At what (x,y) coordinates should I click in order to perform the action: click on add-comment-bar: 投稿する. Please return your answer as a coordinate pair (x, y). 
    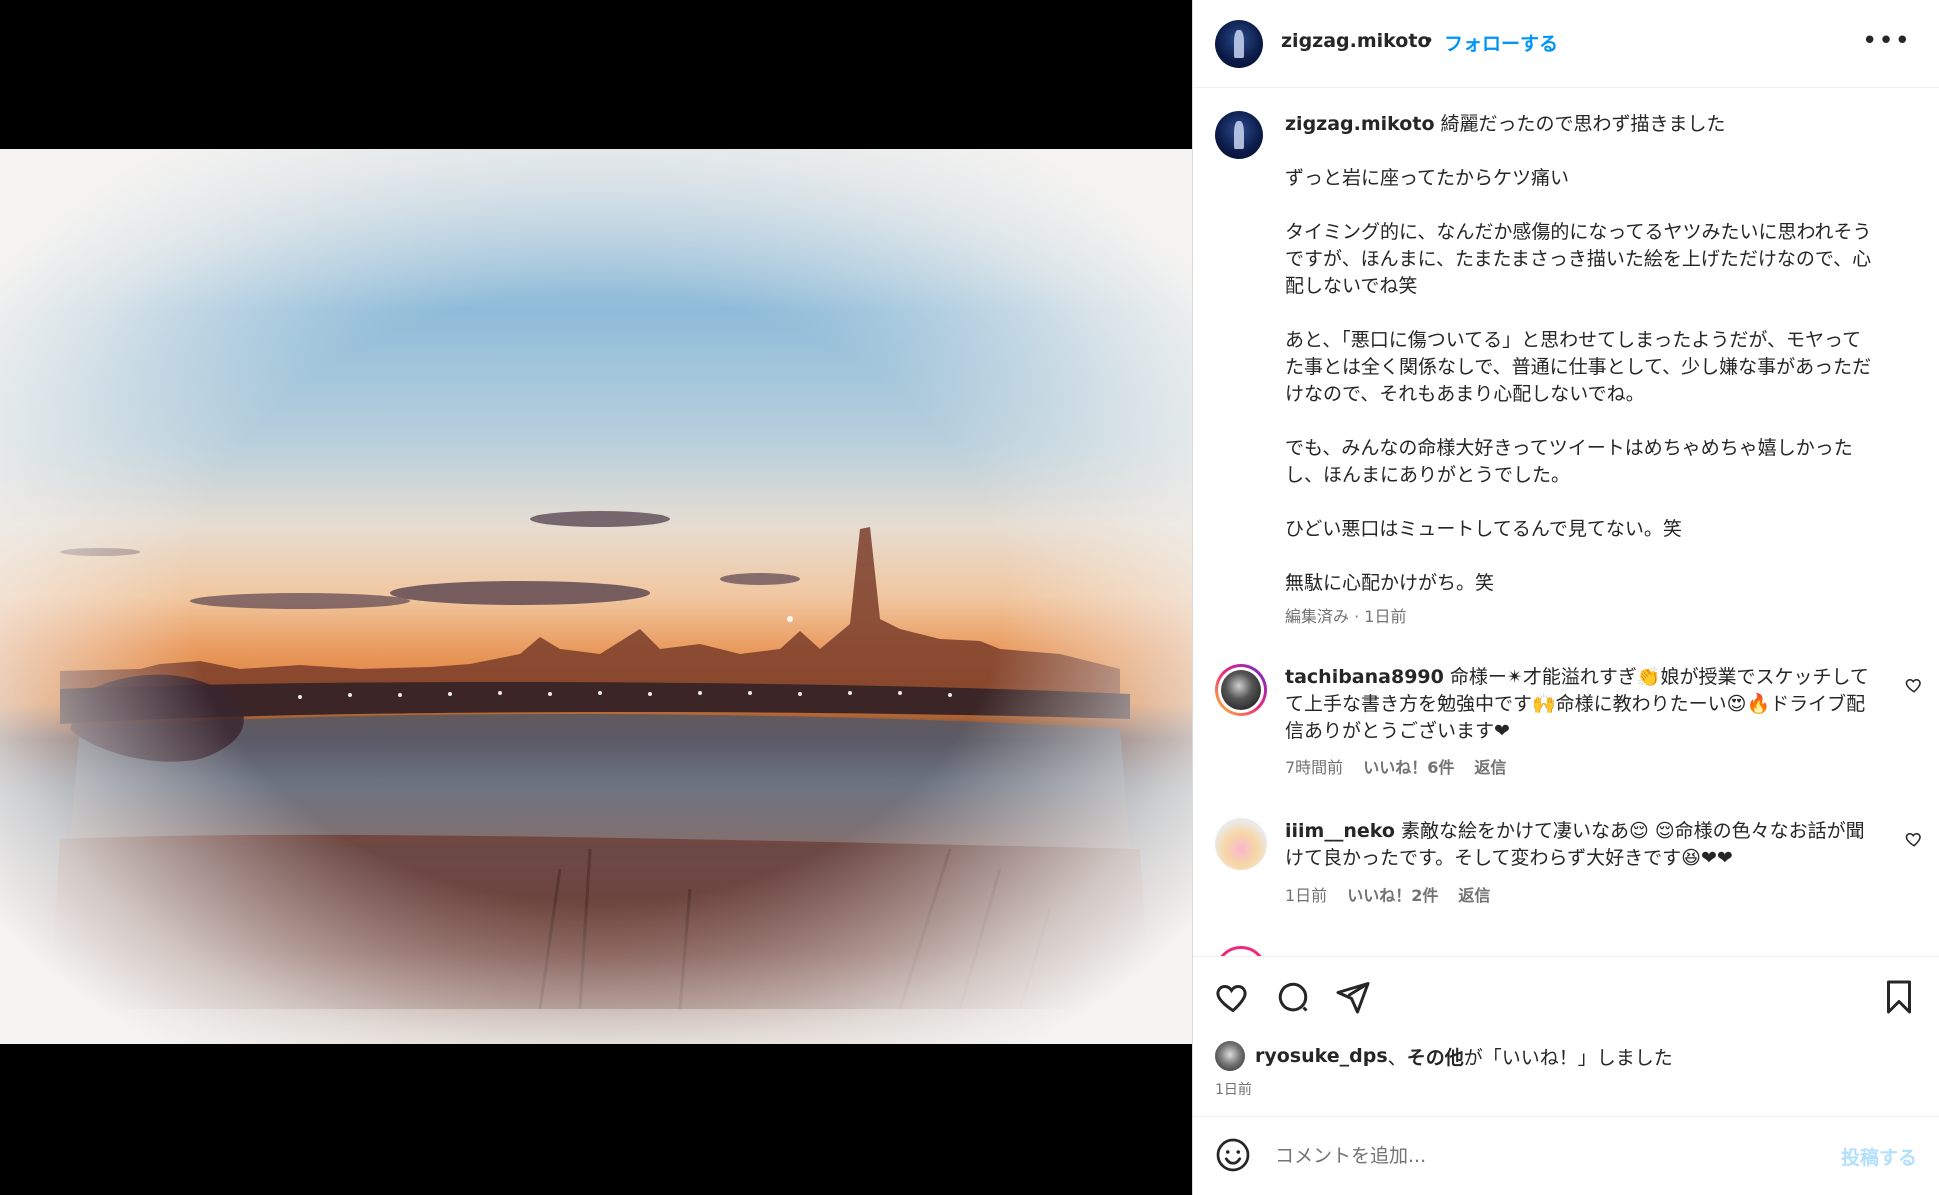
    Looking at the image, I should click on (1566, 1155).